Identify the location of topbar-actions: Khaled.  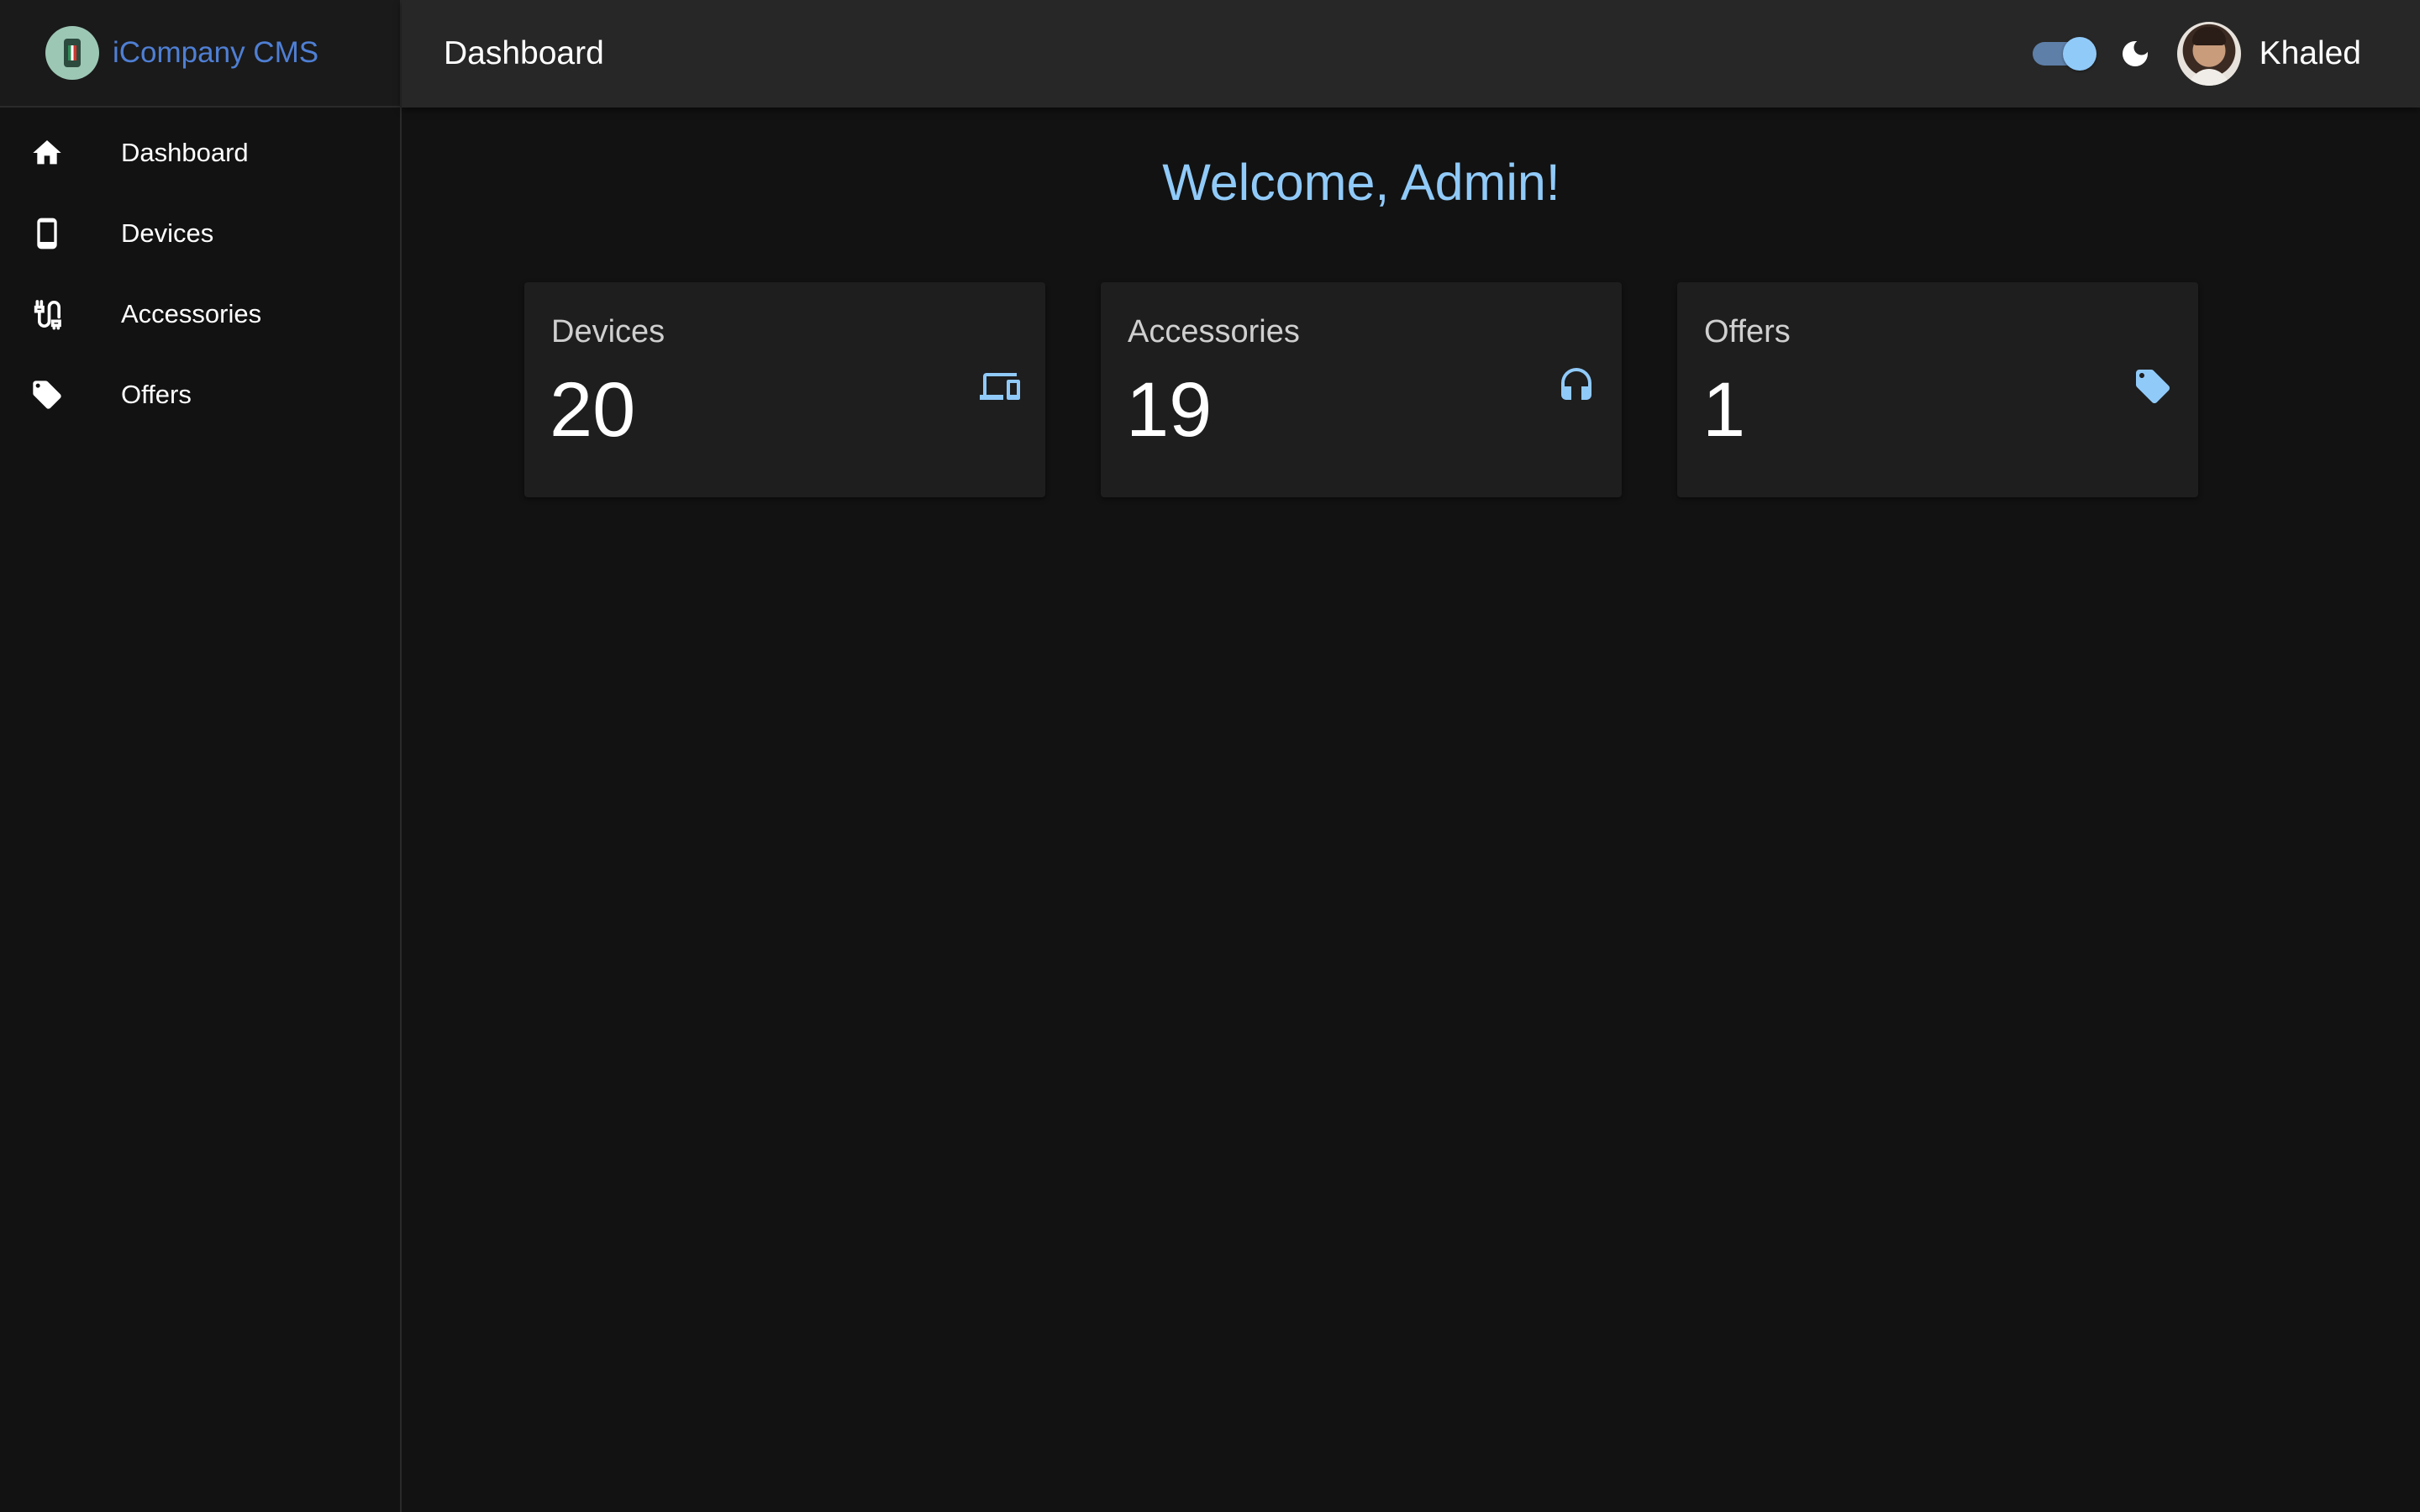
(2196, 54).